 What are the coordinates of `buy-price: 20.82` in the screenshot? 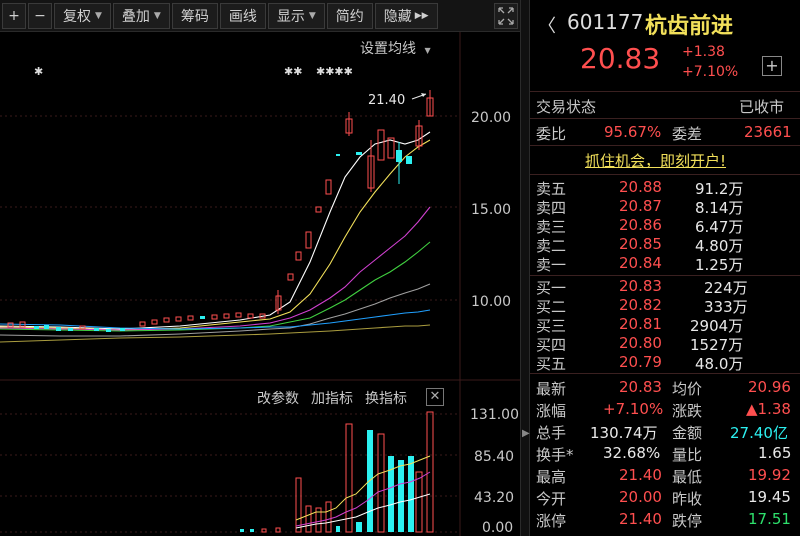 It's located at (640, 305).